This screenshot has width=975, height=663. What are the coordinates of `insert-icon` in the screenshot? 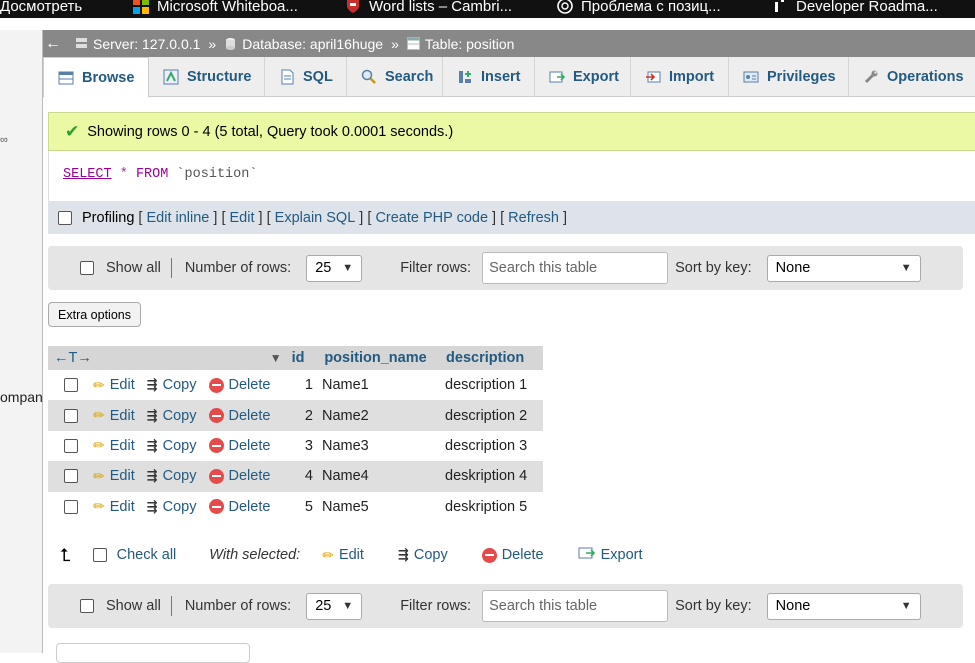 It's located at (465, 77).